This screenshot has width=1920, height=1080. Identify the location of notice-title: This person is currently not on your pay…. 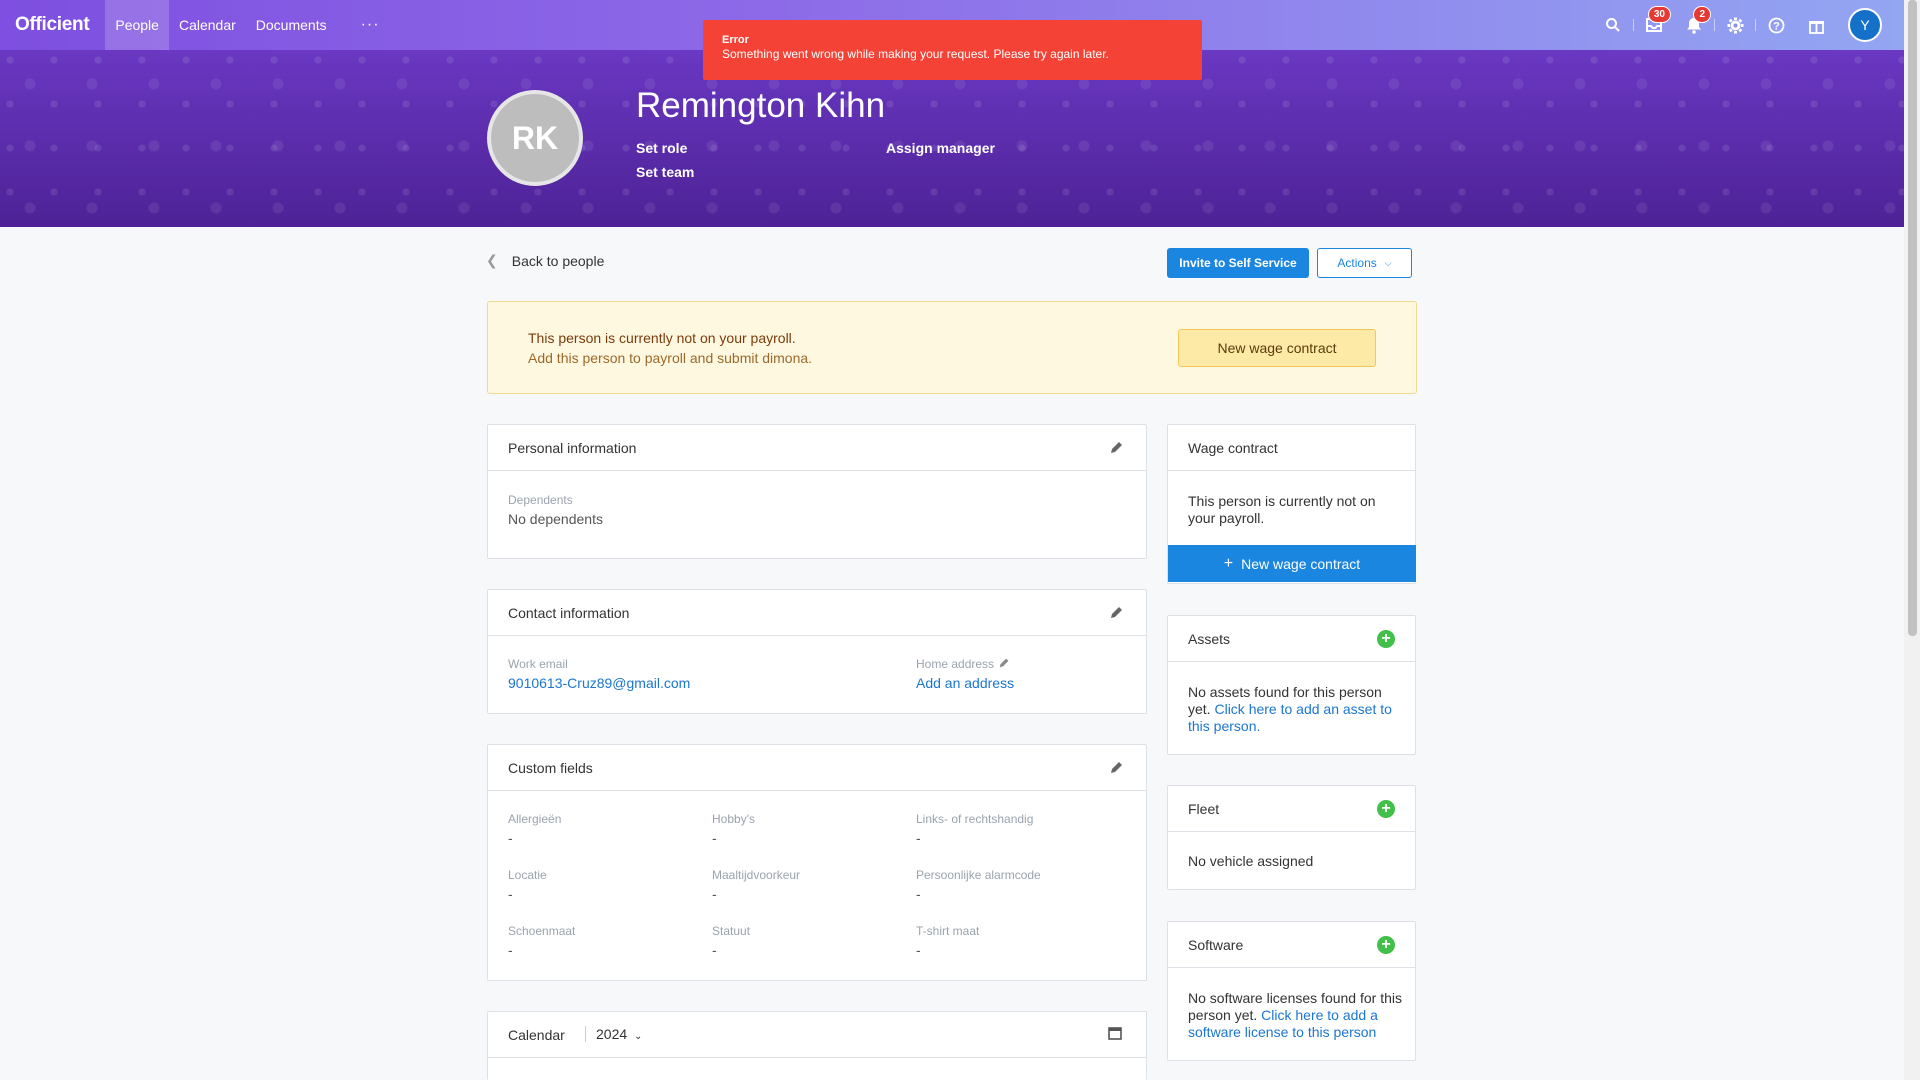
(662, 338).